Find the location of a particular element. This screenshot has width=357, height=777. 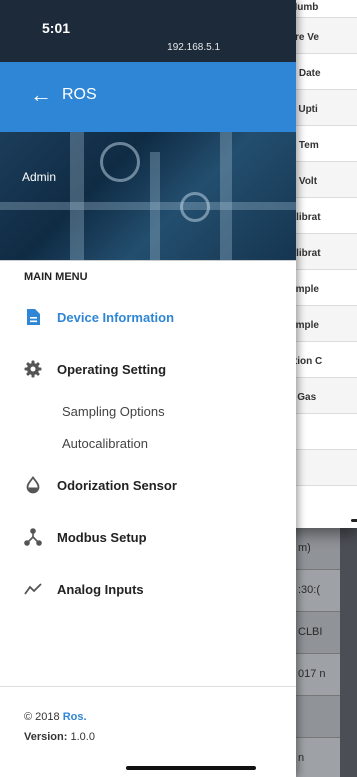

app-bar: ← ROS is located at coordinates (148, 97).